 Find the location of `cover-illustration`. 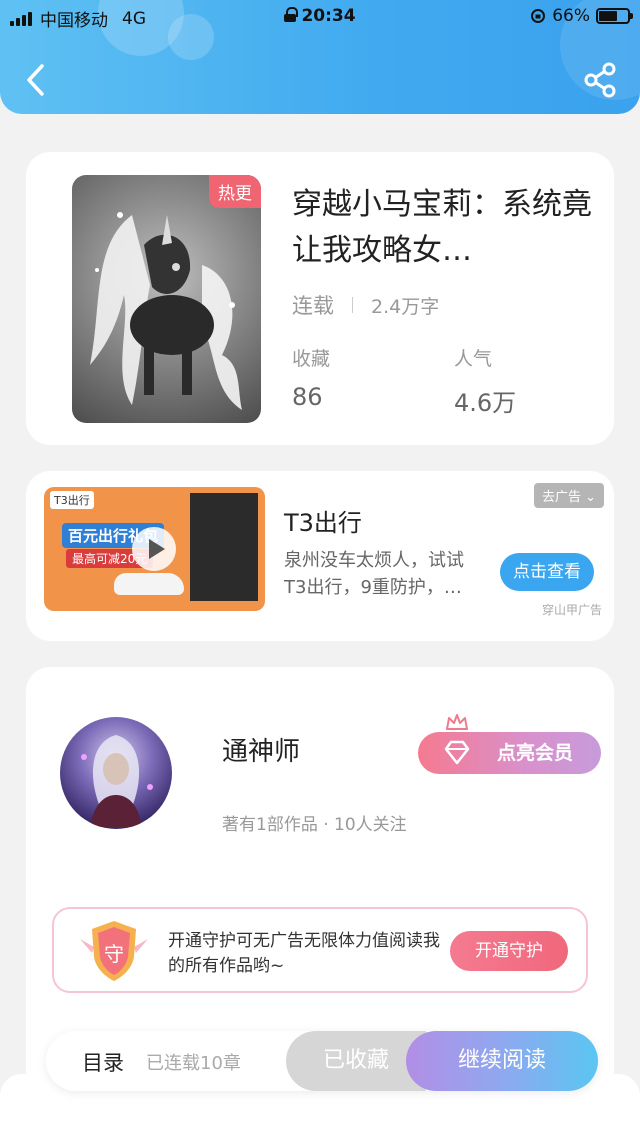

cover-illustration is located at coordinates (166, 311).